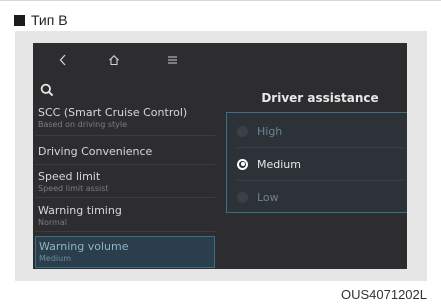 Image resolution: width=441 pixels, height=308 pixels. What do you see at coordinates (95, 151) in the screenshot?
I see `menu-item-label: Driving Convenience` at bounding box center [95, 151].